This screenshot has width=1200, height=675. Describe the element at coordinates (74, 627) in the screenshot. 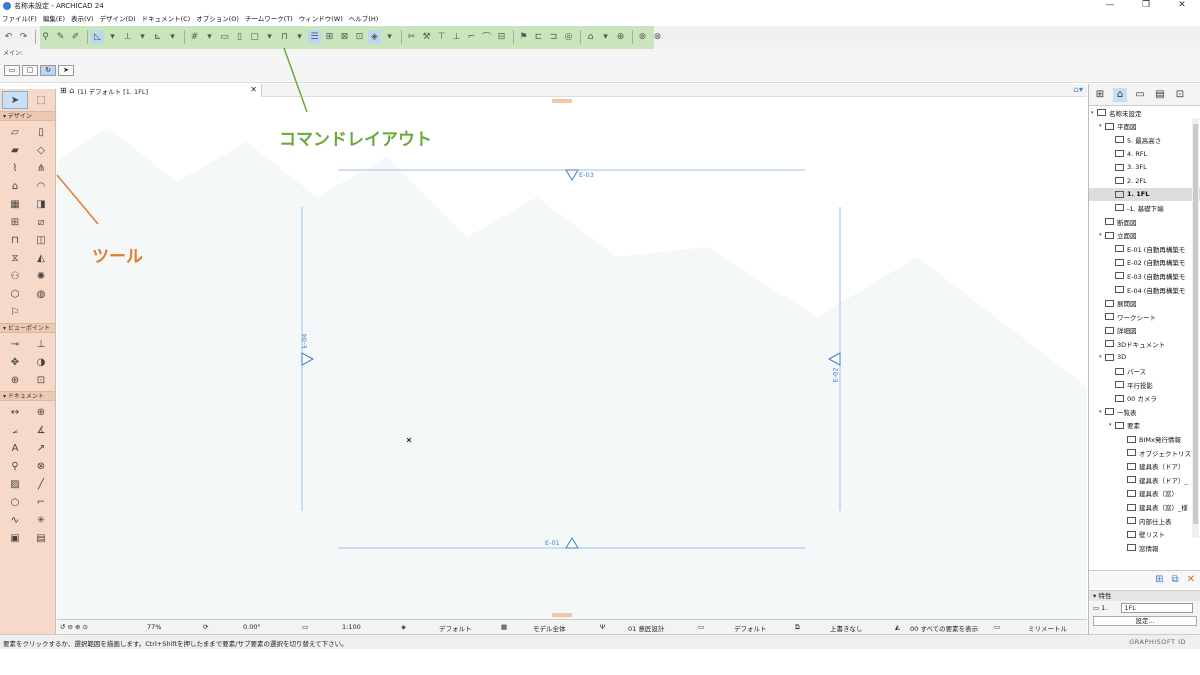

I see `zoom-controls-icon: ↺ ⊖ ⊕ ⊙` at that location.